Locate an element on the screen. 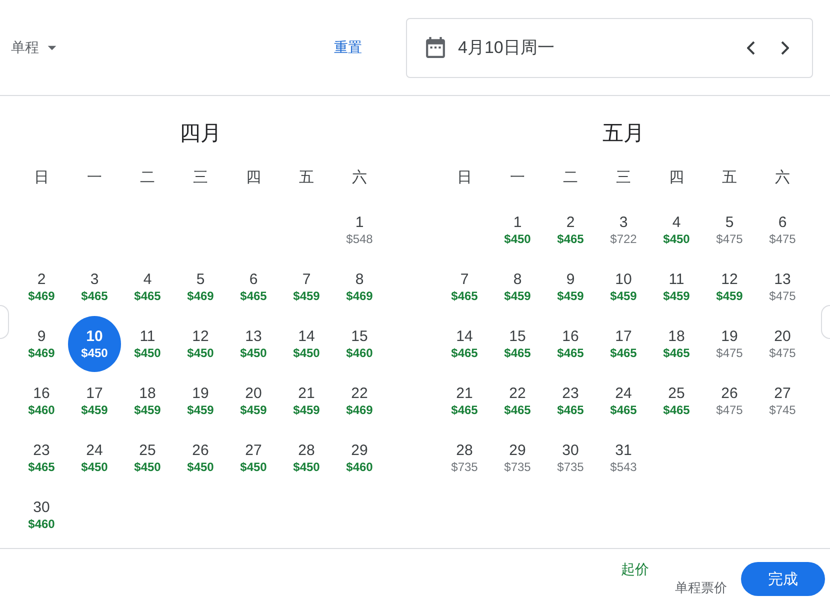  price-label: 起价 is located at coordinates (635, 570).